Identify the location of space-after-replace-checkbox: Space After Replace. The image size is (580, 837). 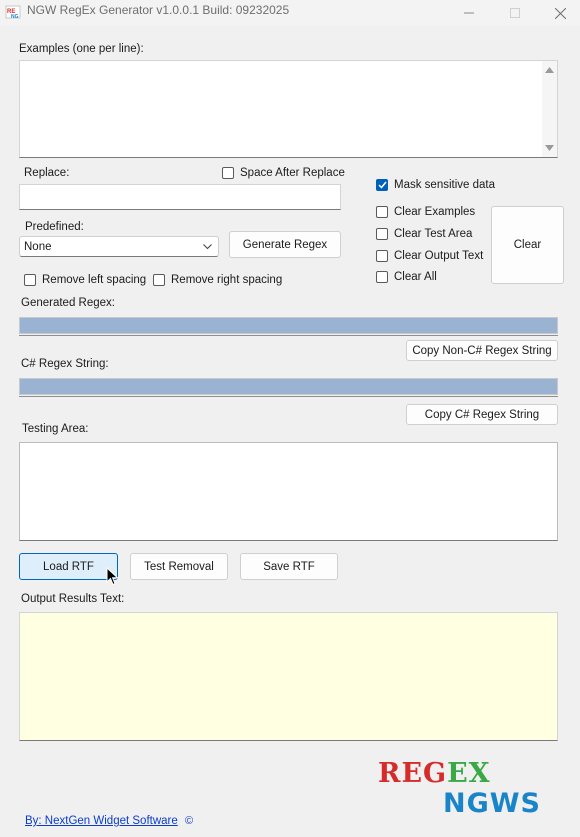
(283, 173).